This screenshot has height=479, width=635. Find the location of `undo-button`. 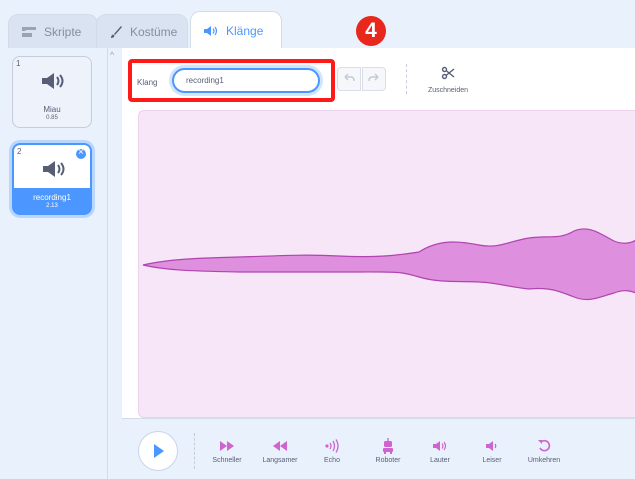

undo-button is located at coordinates (349, 79).